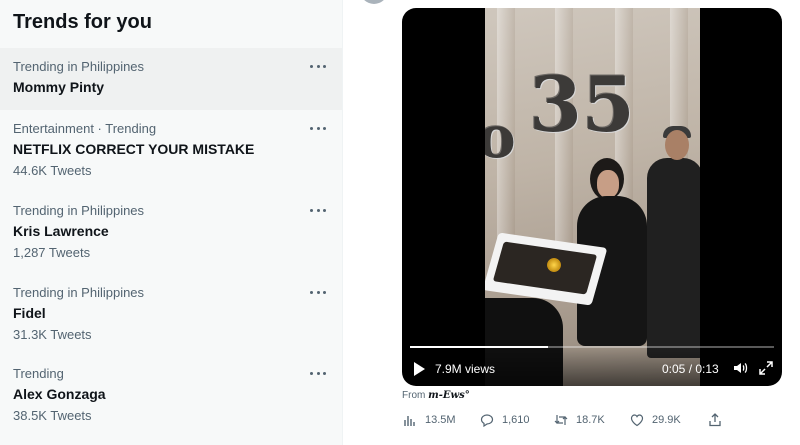 The width and height of the screenshot is (800, 445). I want to click on heart-icon, so click(637, 420).